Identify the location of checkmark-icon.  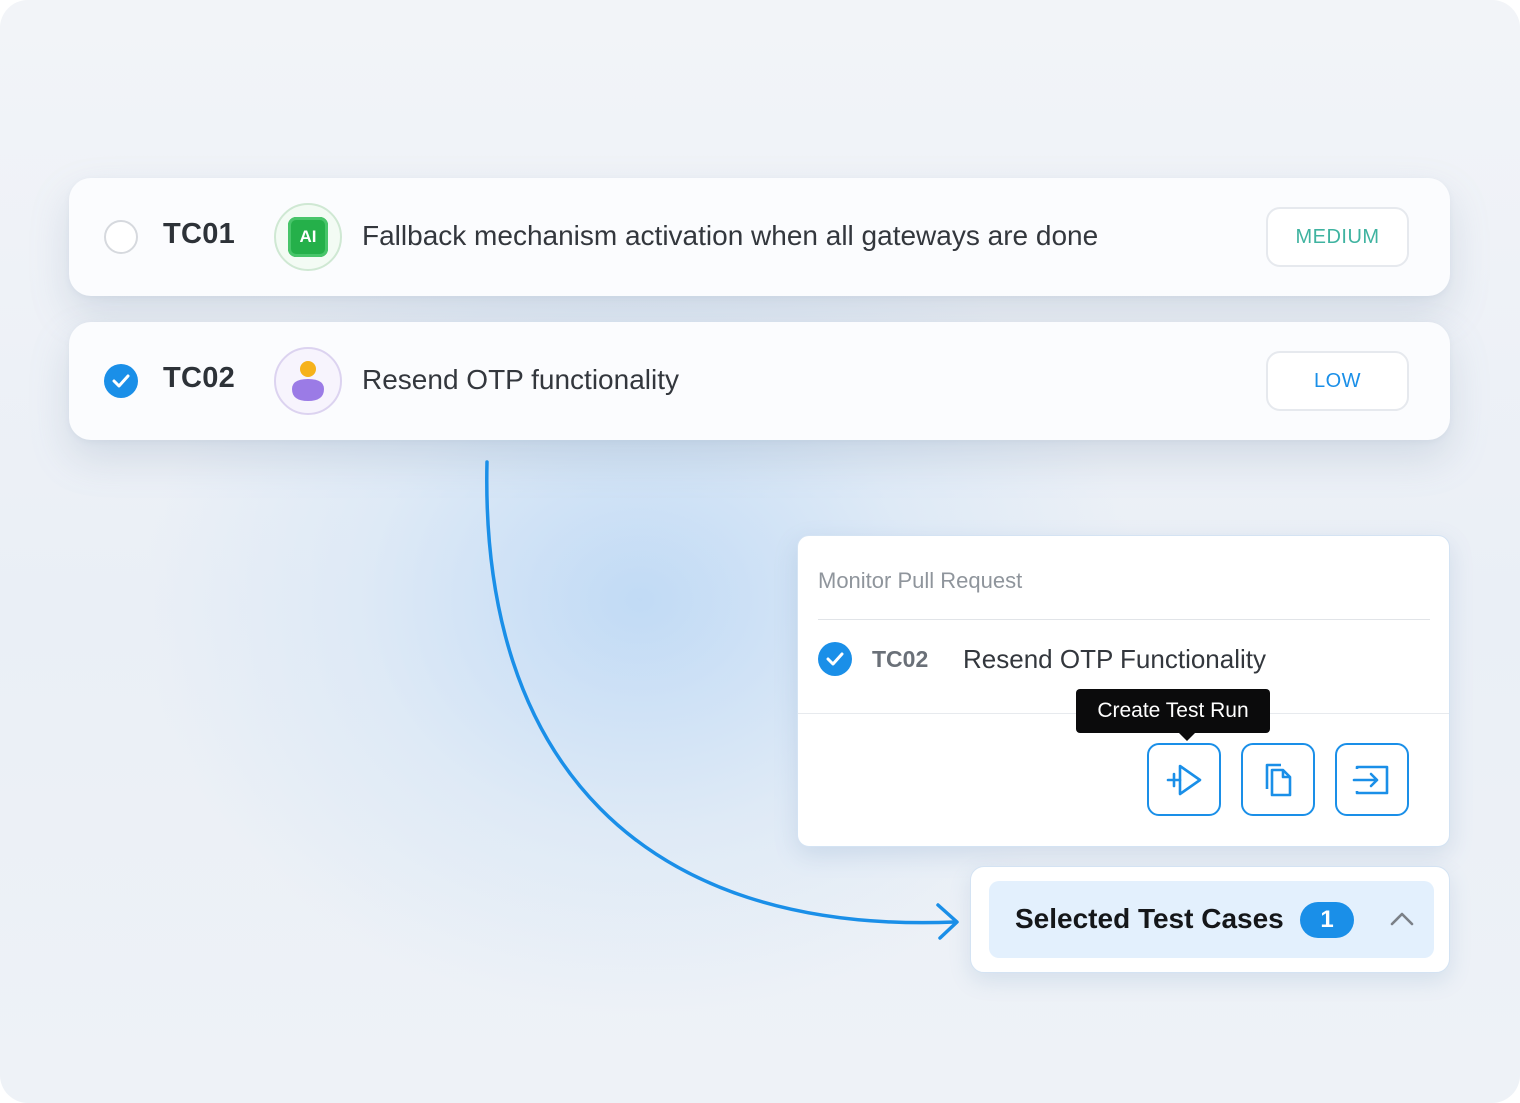
(835, 659).